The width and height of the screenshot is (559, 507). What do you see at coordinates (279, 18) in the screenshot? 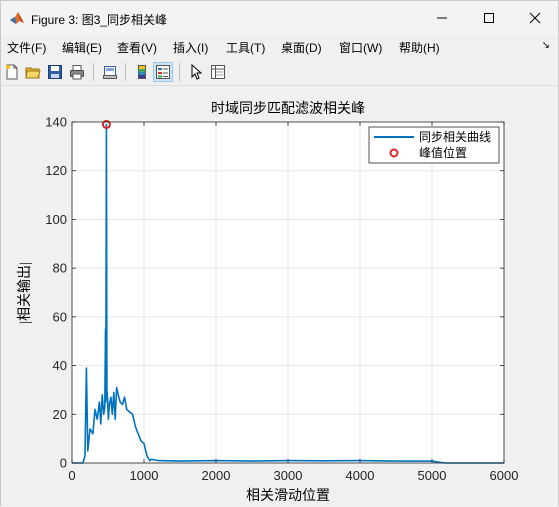
I see `title-bar: Figure 3: 图3_同步相关峰` at bounding box center [279, 18].